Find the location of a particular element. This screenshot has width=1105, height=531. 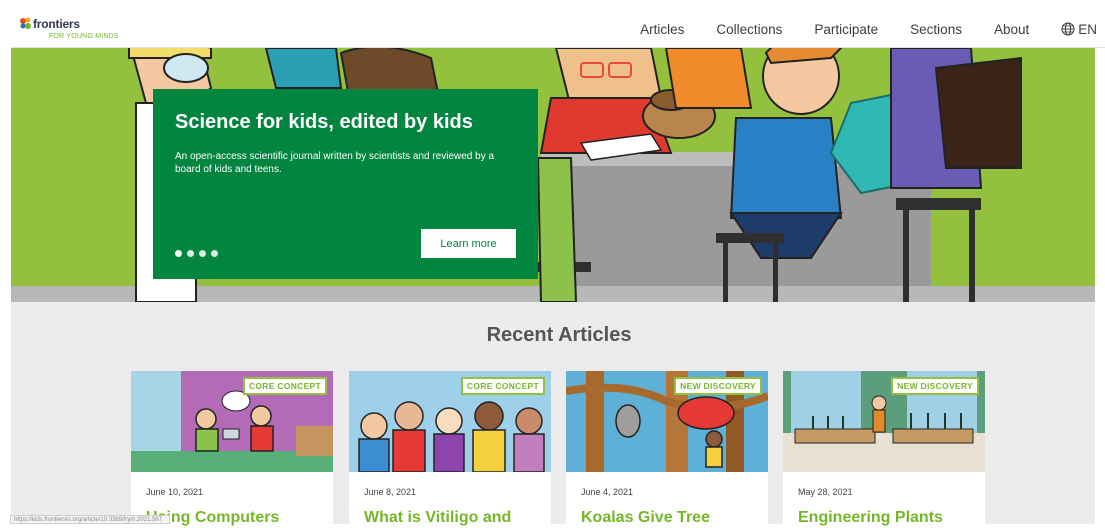

frontiers-logo: frontiers FOR YOUNG MINDS is located at coordinates (74, 29).